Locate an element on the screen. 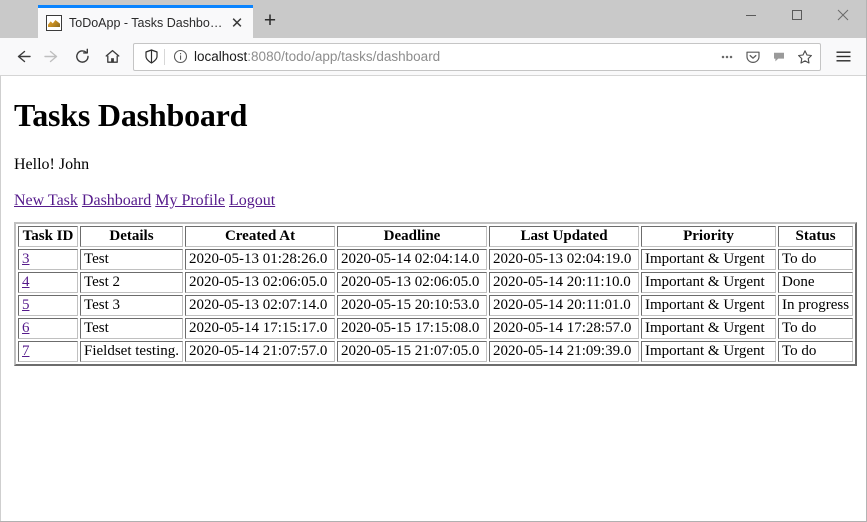 The image size is (867, 522). container-tab-icon is located at coordinates (779, 57).